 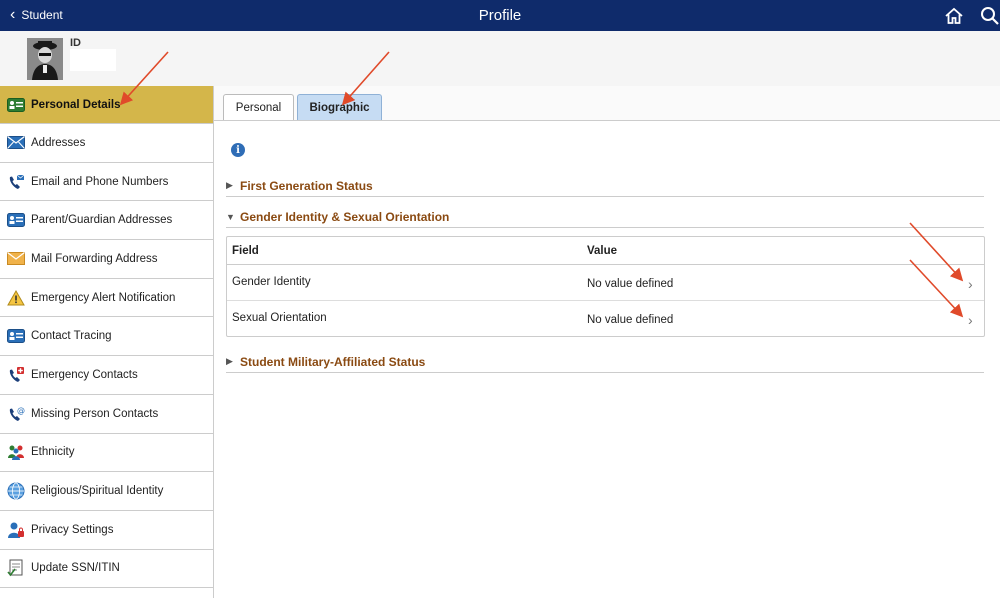 I want to click on sidebar-item-label: Privacy Settings, so click(x=72, y=529).